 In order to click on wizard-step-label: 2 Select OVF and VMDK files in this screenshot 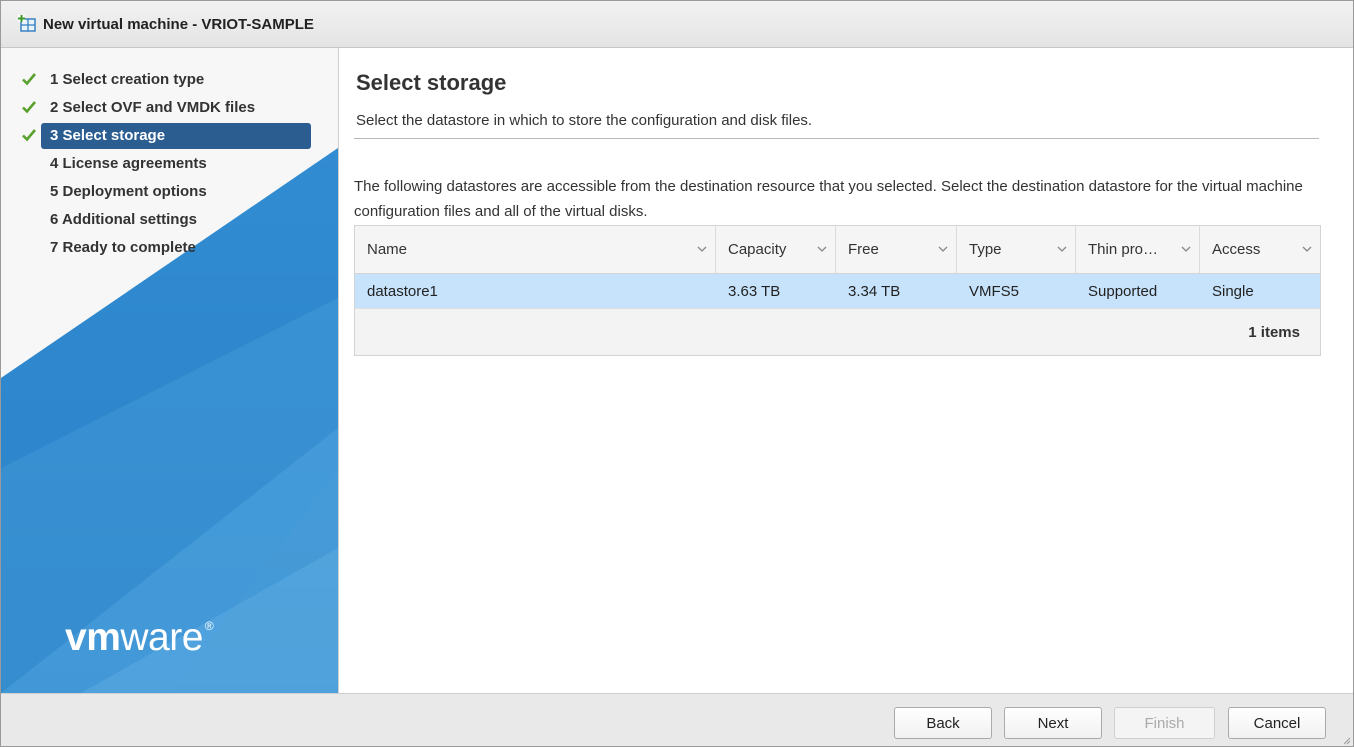, I will do `click(153, 107)`.